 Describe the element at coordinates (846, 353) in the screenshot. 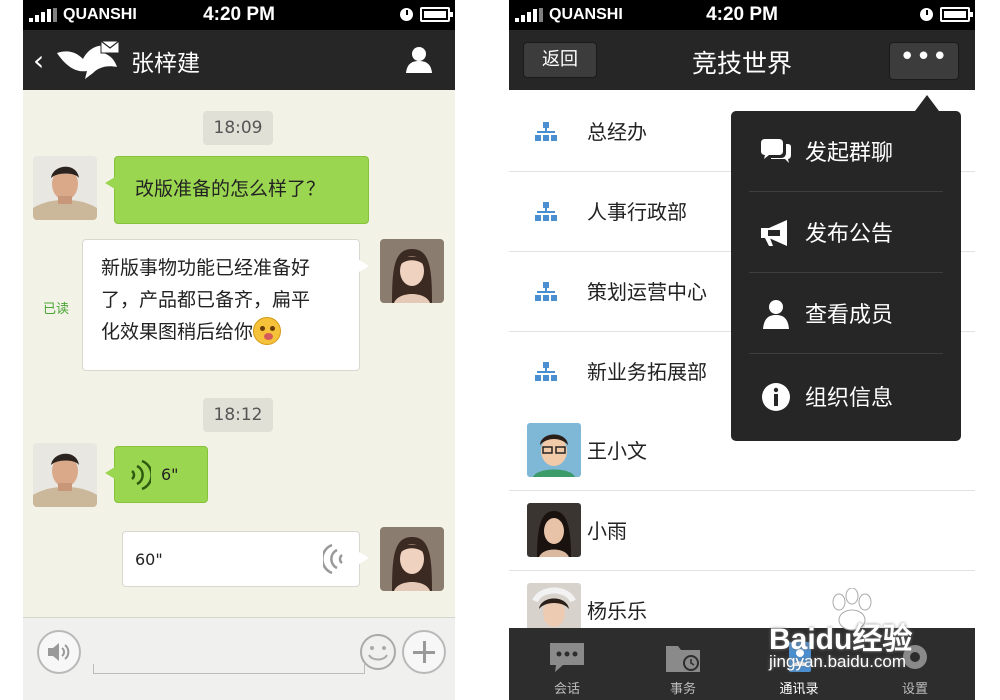

I see `divider` at that location.